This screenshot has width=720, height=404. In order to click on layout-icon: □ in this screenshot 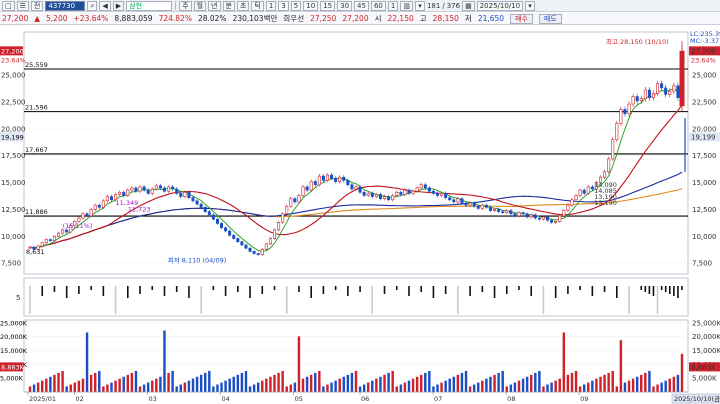, I will do `click(8, 5)`.